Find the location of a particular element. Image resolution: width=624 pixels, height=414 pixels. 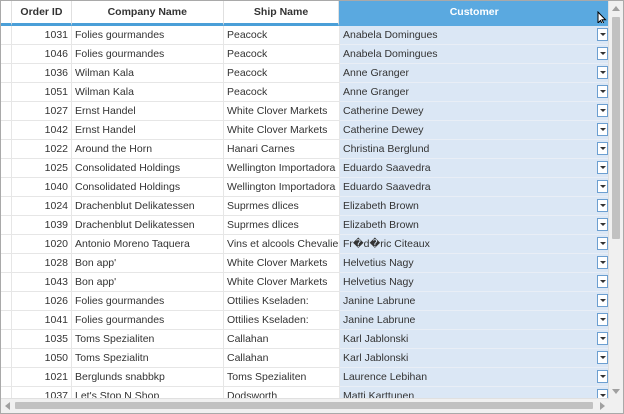

ship-name-cell: Vins et alcools Chevalier is located at coordinates (282, 244).